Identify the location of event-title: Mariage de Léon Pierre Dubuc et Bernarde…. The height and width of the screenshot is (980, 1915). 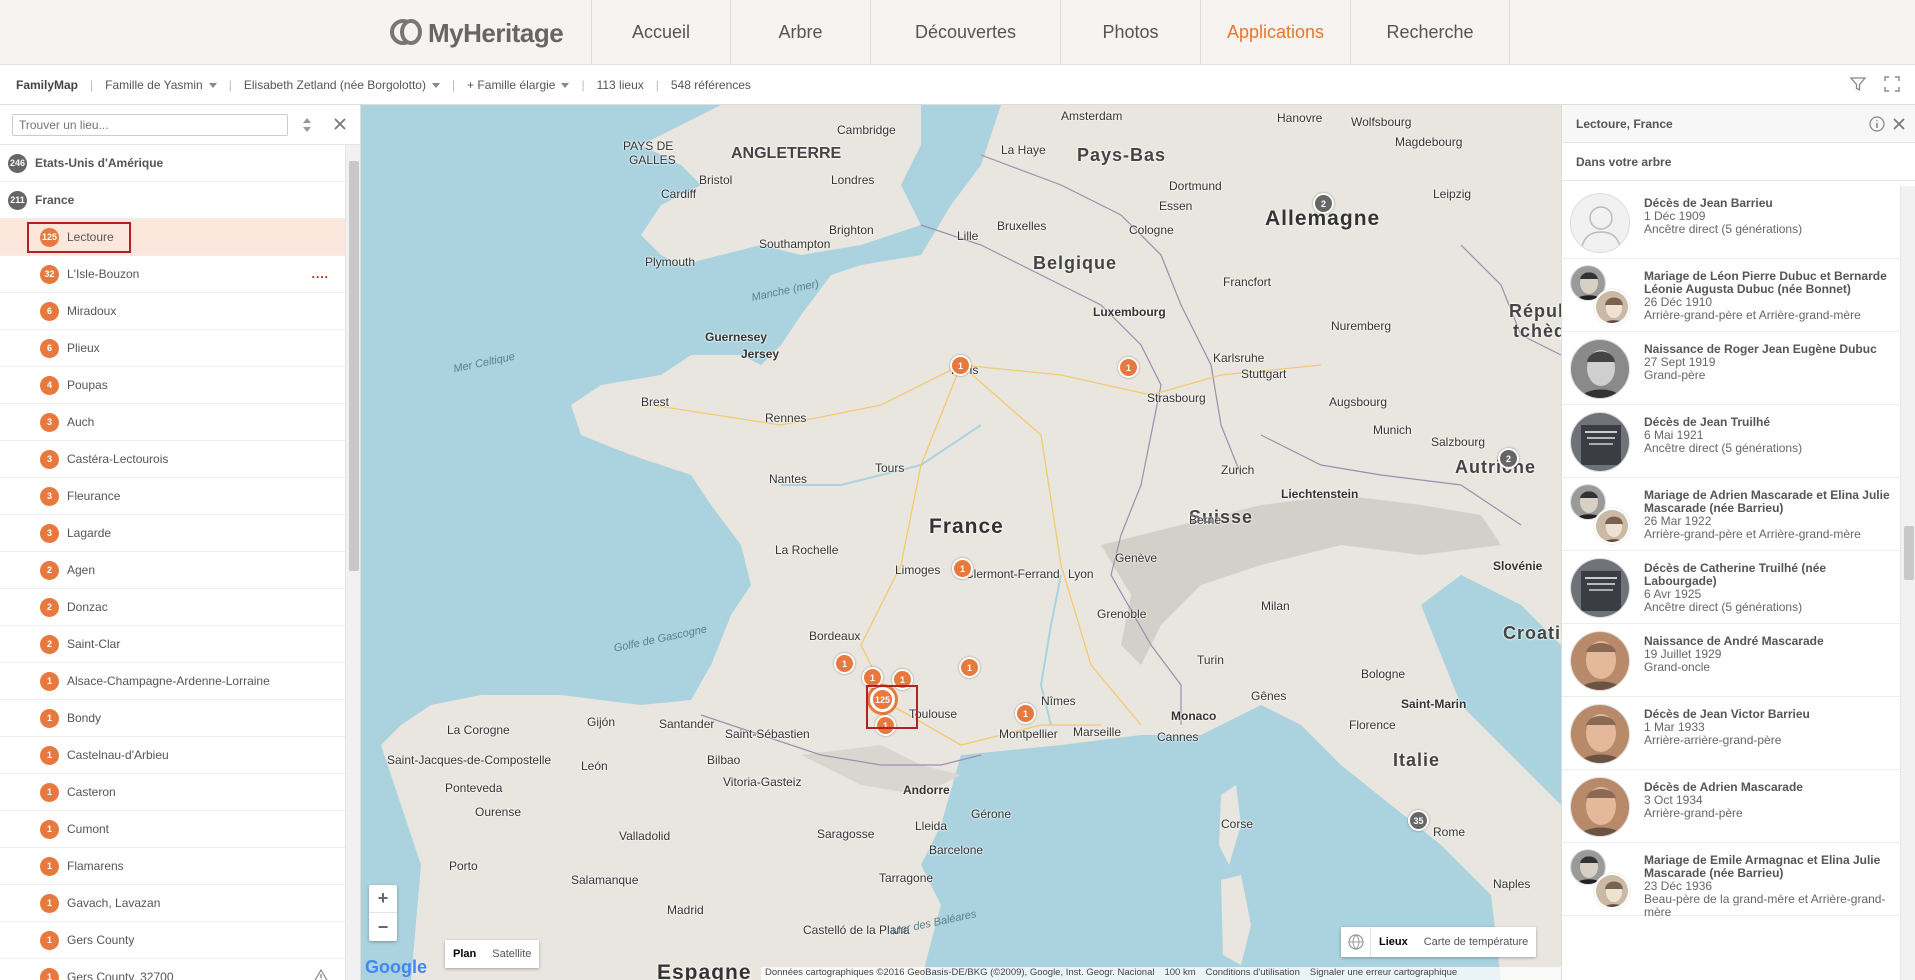
(1765, 282).